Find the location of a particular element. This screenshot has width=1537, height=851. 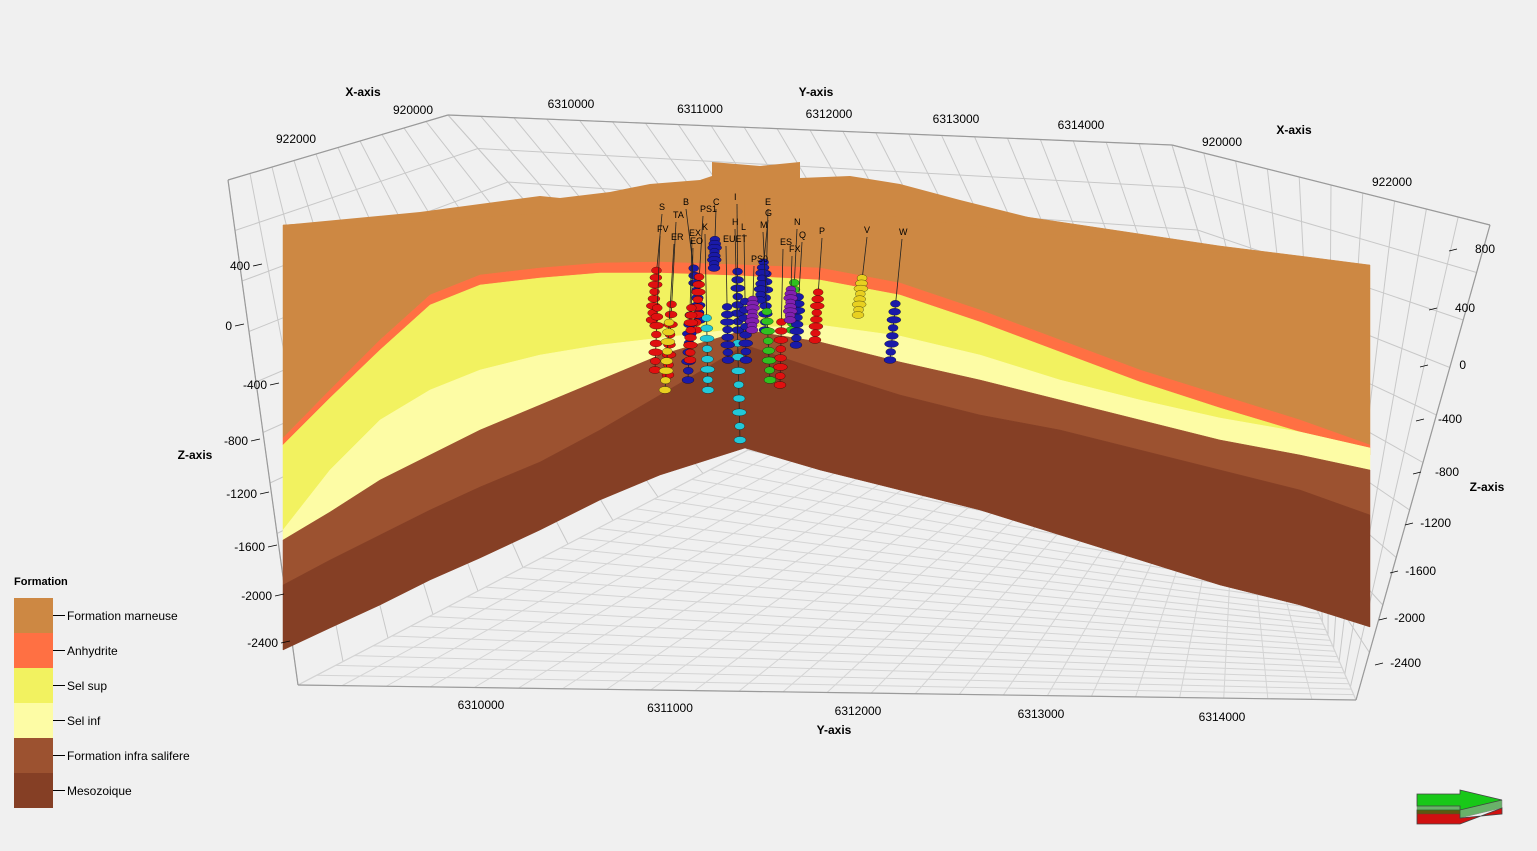

well-label: S is located at coordinates (662, 207).